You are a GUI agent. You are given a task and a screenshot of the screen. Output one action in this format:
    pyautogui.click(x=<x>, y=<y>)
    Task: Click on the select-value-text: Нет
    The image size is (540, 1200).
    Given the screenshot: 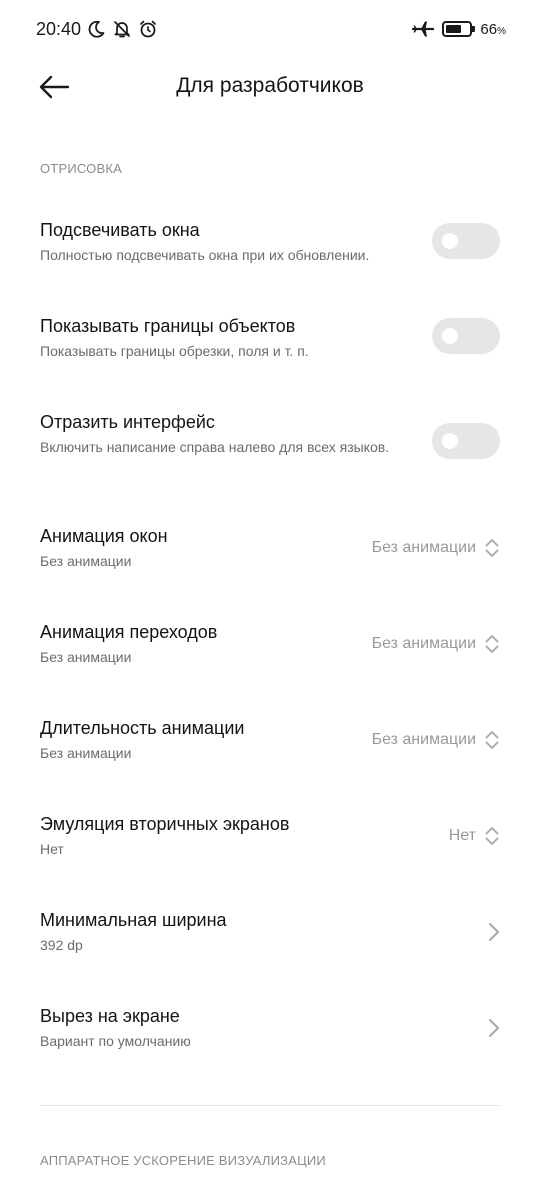 What is the action you would take?
    pyautogui.click(x=462, y=835)
    